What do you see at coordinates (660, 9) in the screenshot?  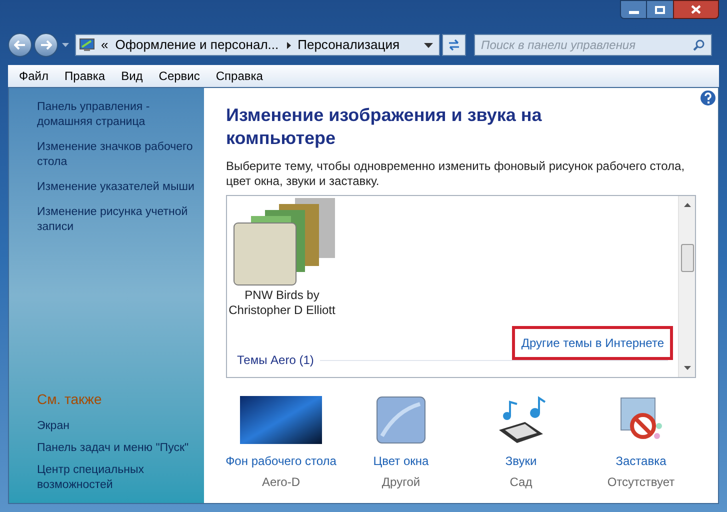 I see `maximize-button` at bounding box center [660, 9].